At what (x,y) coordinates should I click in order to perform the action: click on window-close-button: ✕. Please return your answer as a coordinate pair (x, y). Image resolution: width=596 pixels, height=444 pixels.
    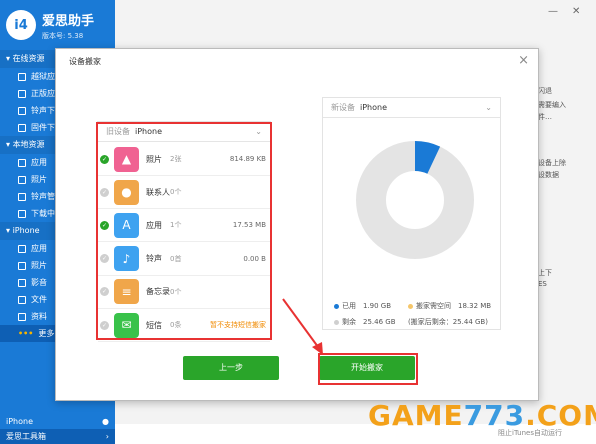
    Looking at the image, I should click on (576, 11).